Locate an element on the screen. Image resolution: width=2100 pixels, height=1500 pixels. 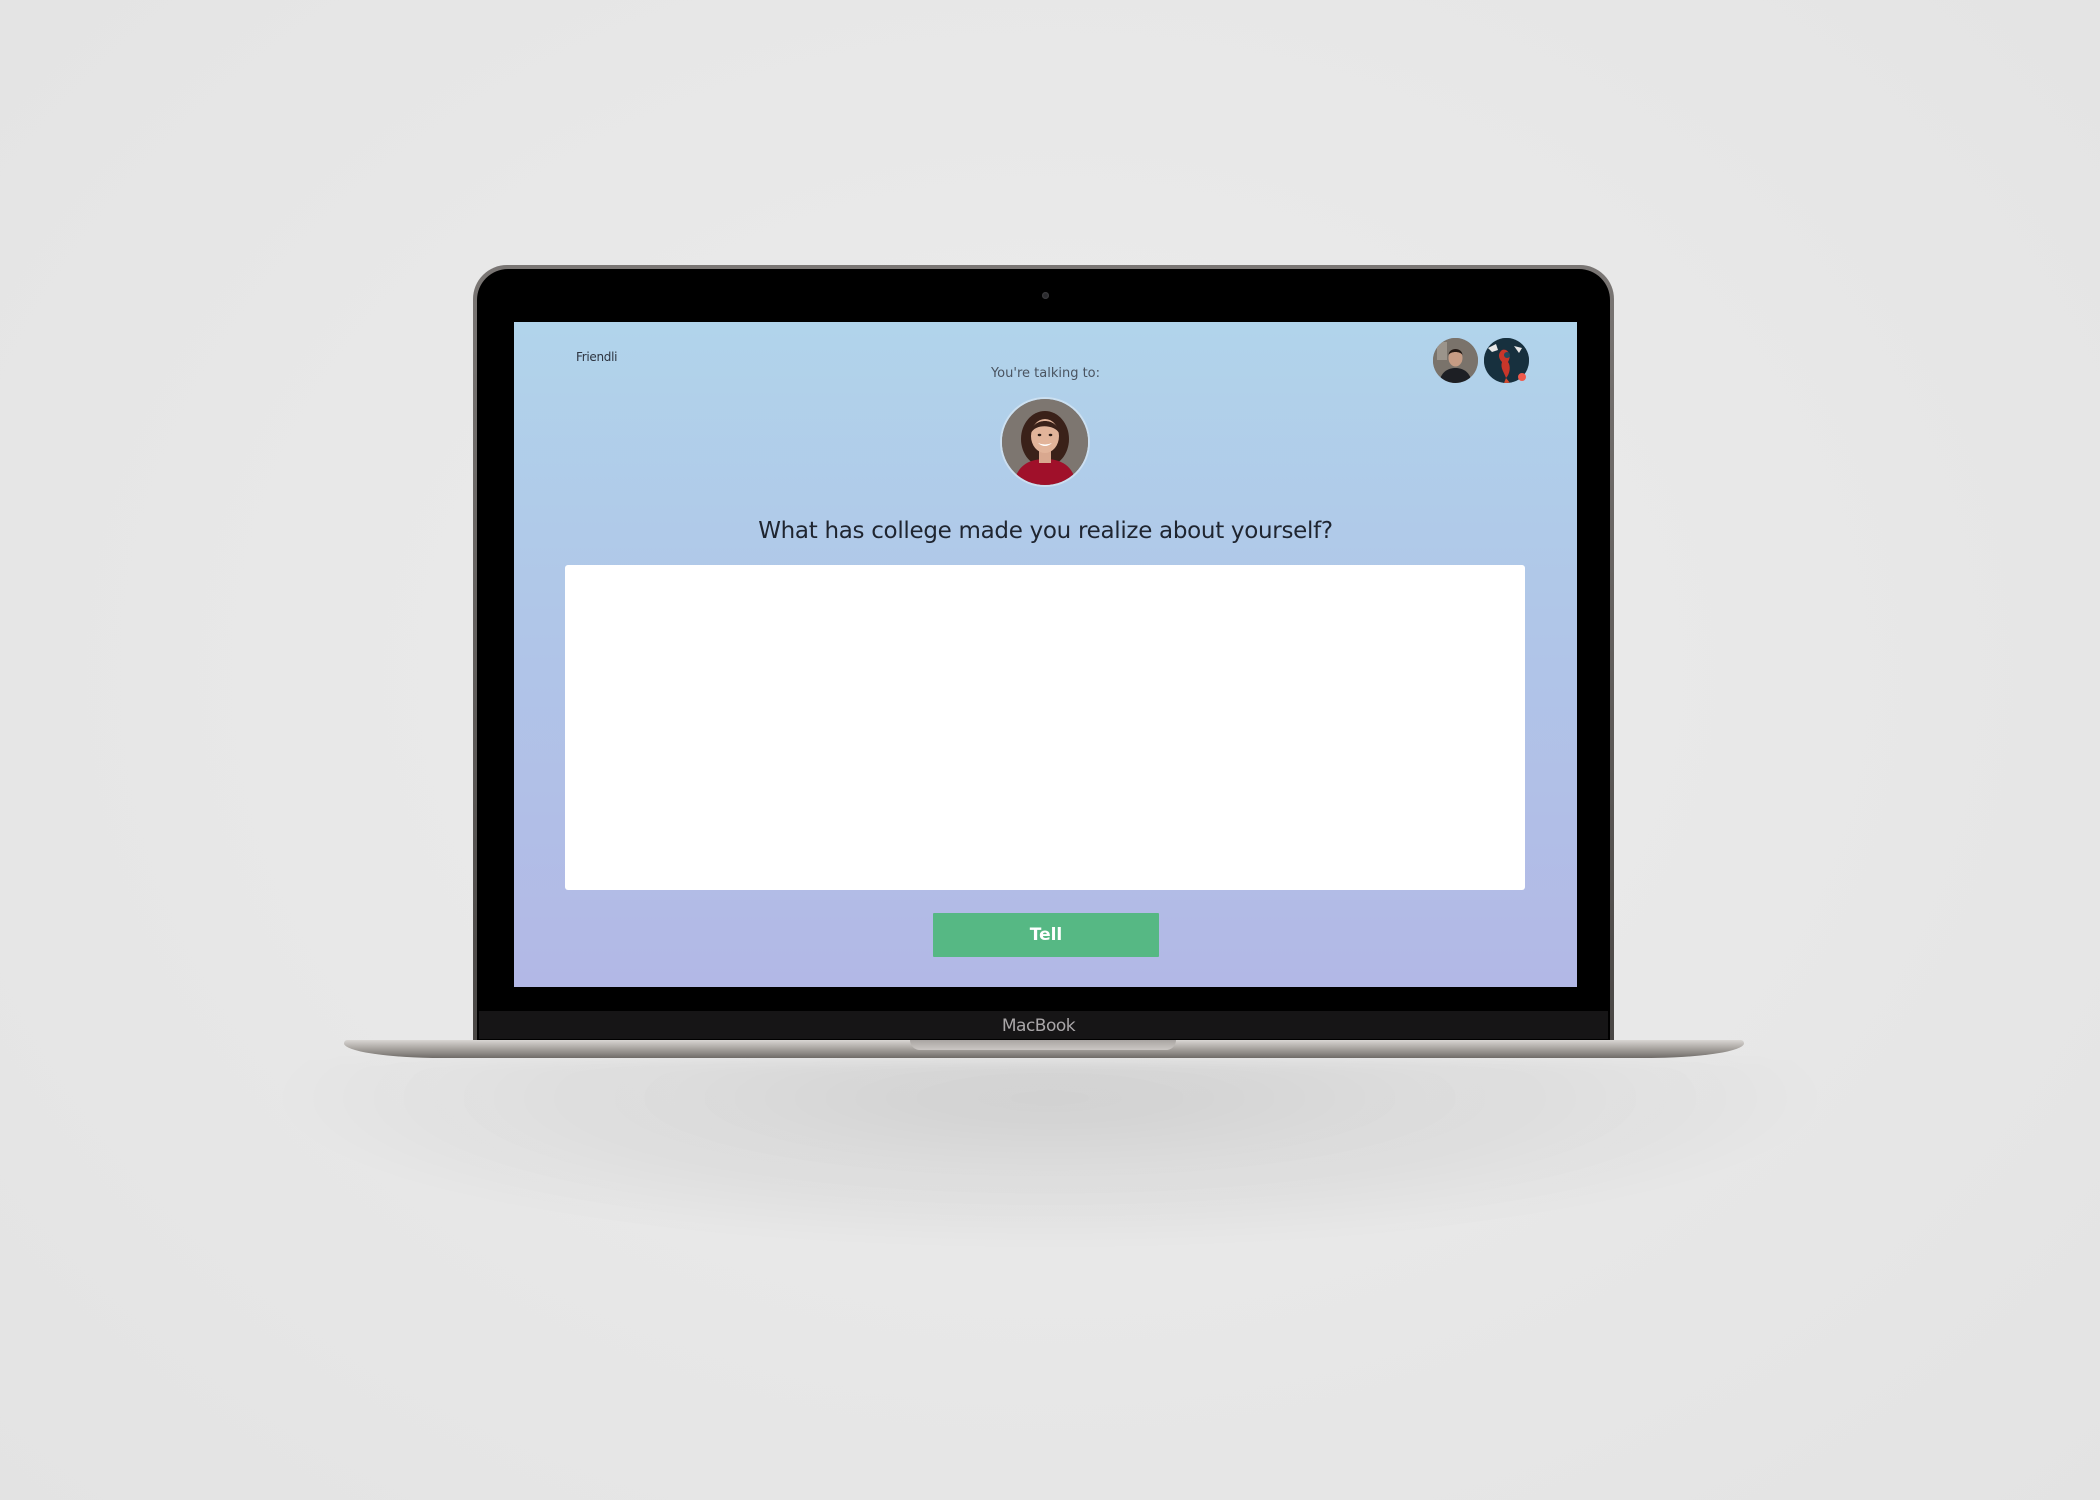
partner-avatar is located at coordinates (1045, 442).